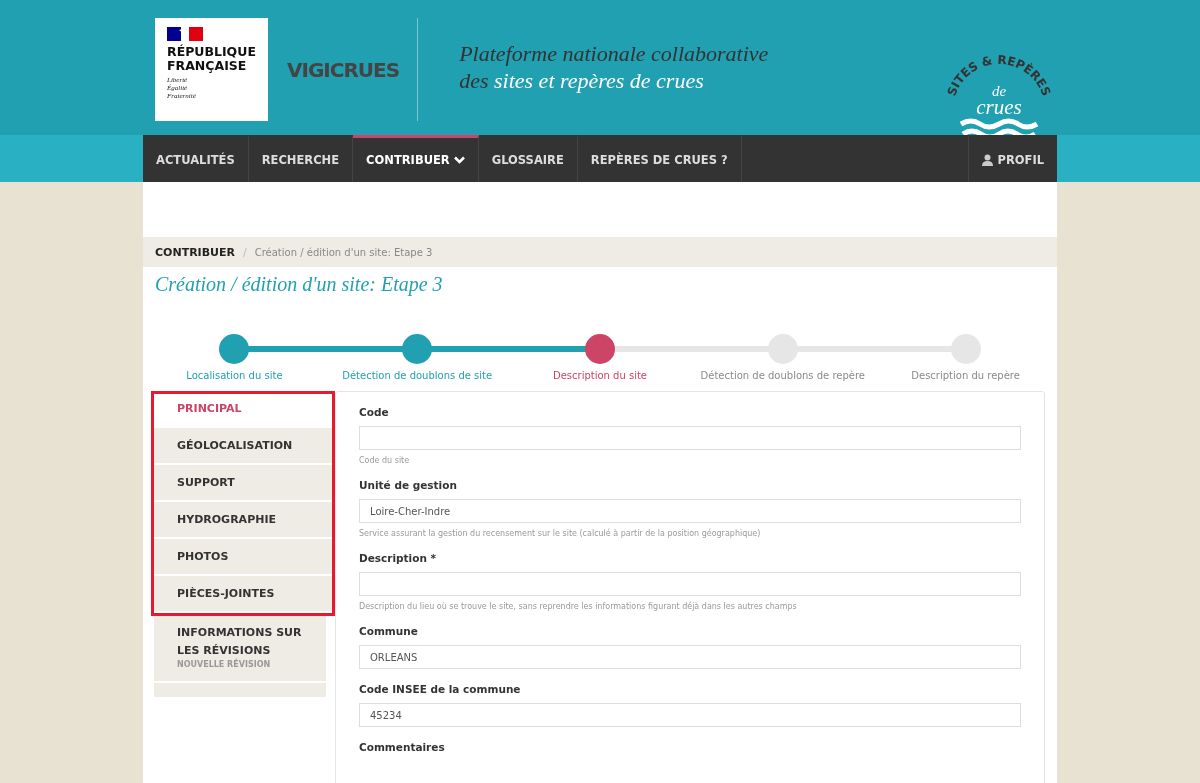  What do you see at coordinates (243, 520) in the screenshot?
I see `sidebar-item: HYDROGRAPHIE` at bounding box center [243, 520].